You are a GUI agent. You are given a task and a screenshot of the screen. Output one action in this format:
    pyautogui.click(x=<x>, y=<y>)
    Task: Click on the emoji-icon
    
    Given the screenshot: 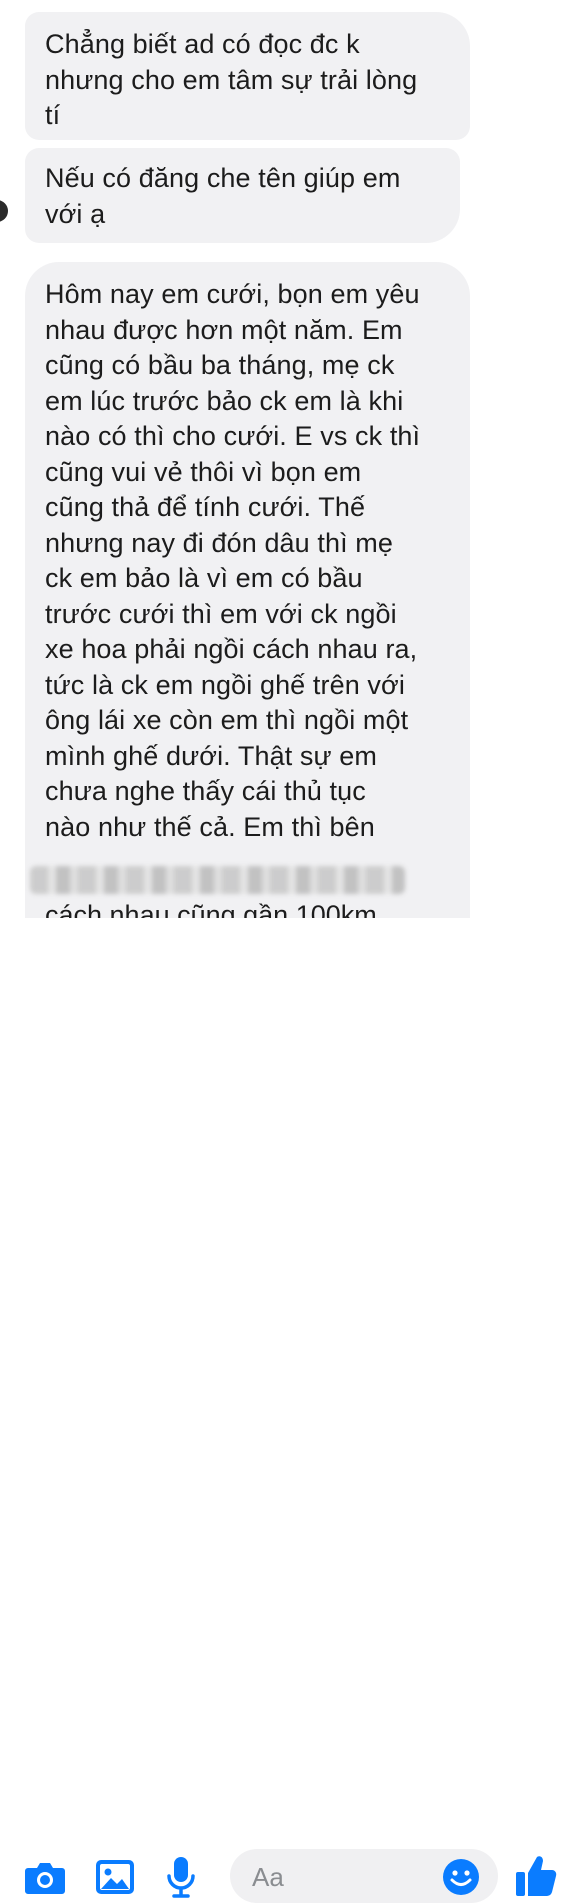 What is the action you would take?
    pyautogui.click(x=461, y=1877)
    